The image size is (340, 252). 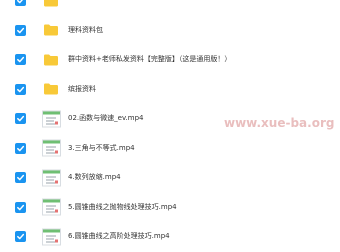 What do you see at coordinates (119, 236) in the screenshot?
I see `file-name: 6.圆锥曲线之高阶处理技巧.mp4` at bounding box center [119, 236].